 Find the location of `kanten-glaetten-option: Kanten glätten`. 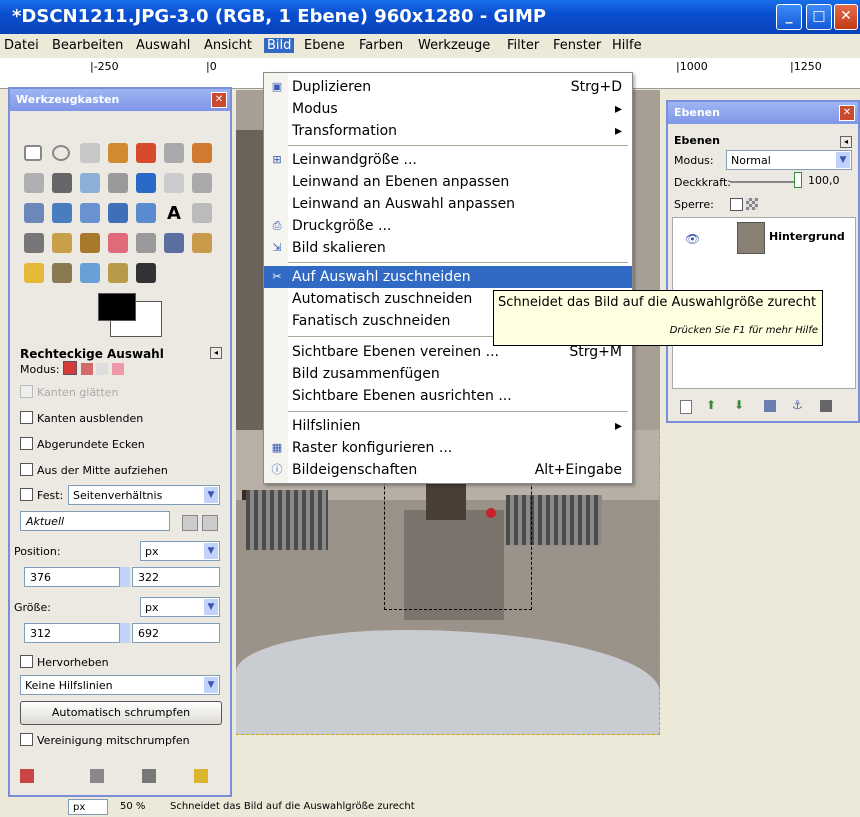

kanten-glaetten-option: Kanten glätten is located at coordinates (69, 392).